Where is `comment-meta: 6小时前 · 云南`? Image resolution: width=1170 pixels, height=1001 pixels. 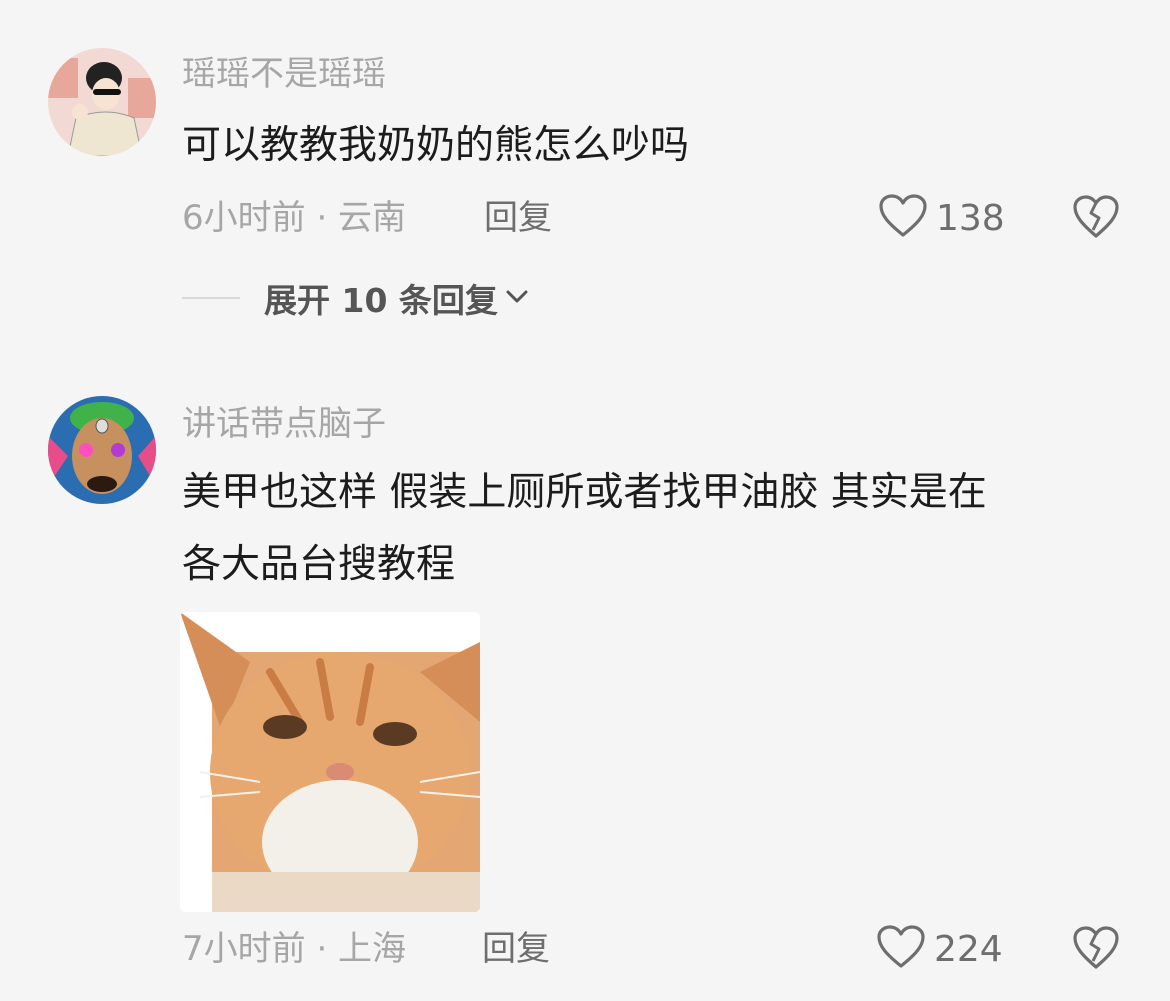
comment-meta: 6小时前 · 云南 is located at coordinates (294, 218).